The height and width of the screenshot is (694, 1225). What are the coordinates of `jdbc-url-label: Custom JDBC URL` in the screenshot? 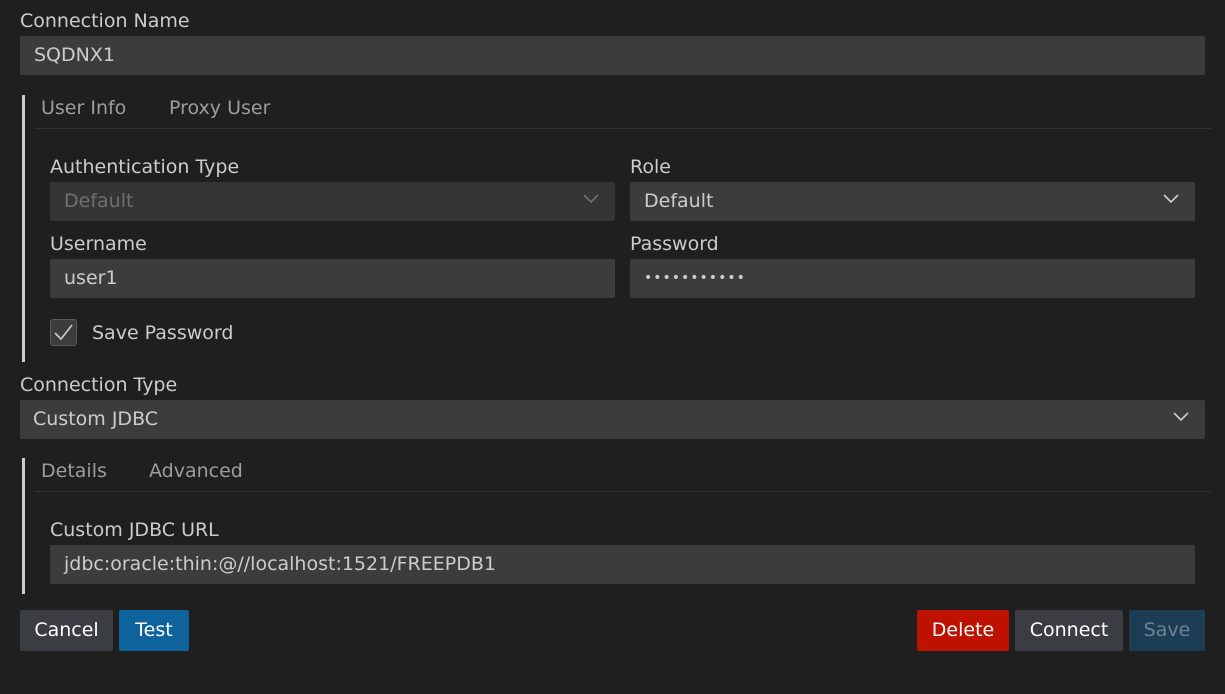 It's located at (134, 530).